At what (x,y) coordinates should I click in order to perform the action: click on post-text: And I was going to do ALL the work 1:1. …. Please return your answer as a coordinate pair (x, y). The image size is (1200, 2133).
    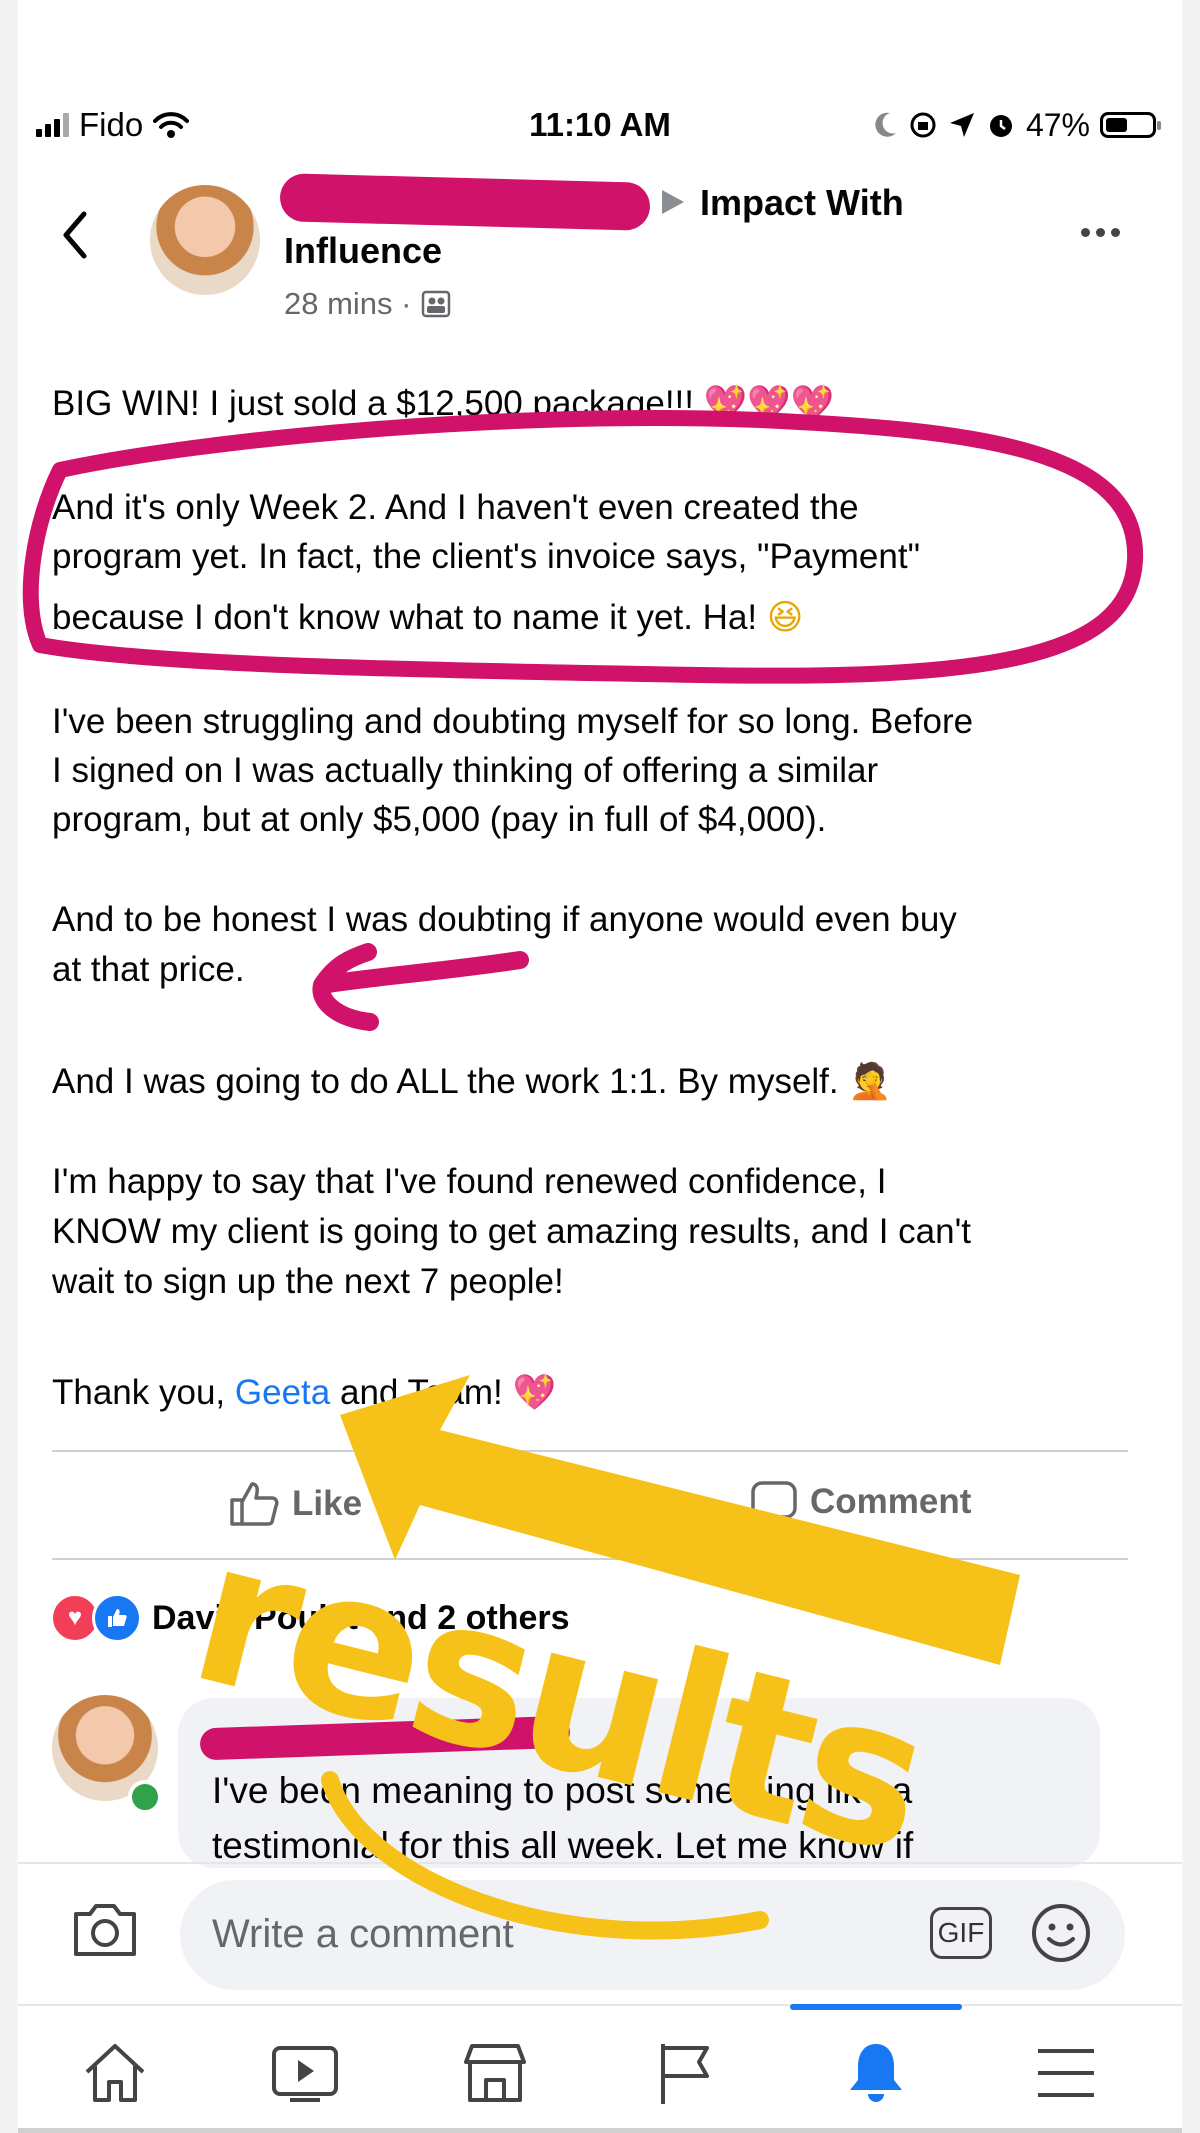
    Looking at the image, I should click on (445, 1081).